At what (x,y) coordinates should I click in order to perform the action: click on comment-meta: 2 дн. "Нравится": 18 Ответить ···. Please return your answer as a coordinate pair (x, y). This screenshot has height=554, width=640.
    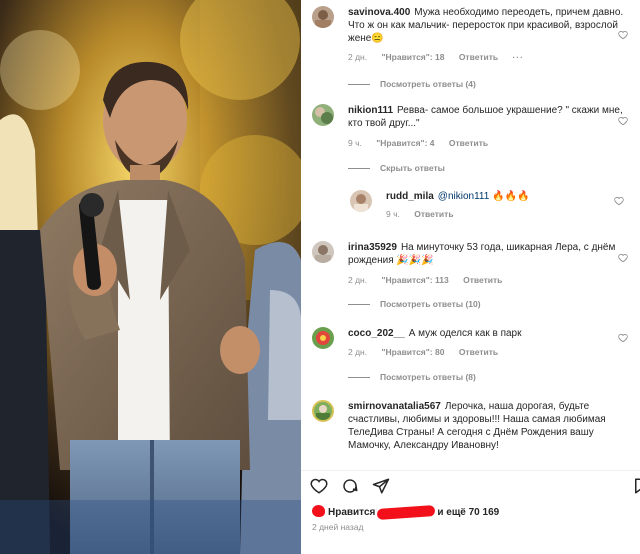
    Looking at the image, I should click on (442, 57).